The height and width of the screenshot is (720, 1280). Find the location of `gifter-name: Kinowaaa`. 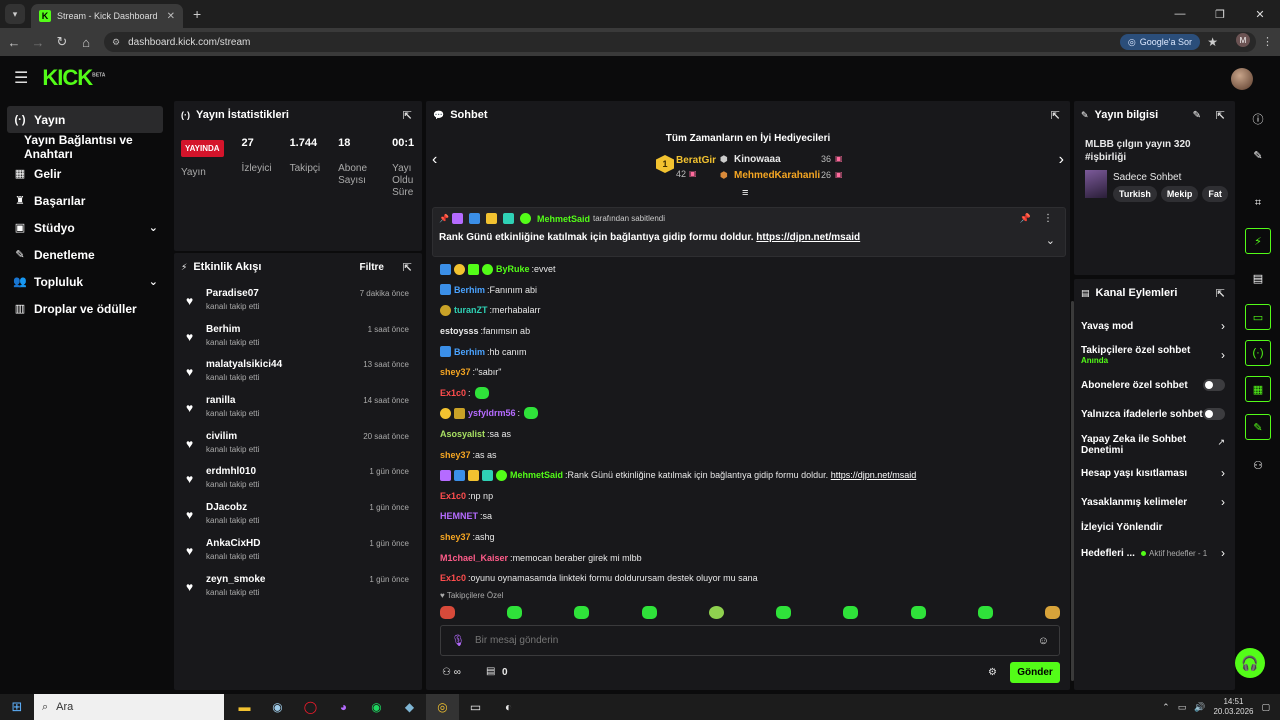

gifter-name: Kinowaaa is located at coordinates (757, 159).